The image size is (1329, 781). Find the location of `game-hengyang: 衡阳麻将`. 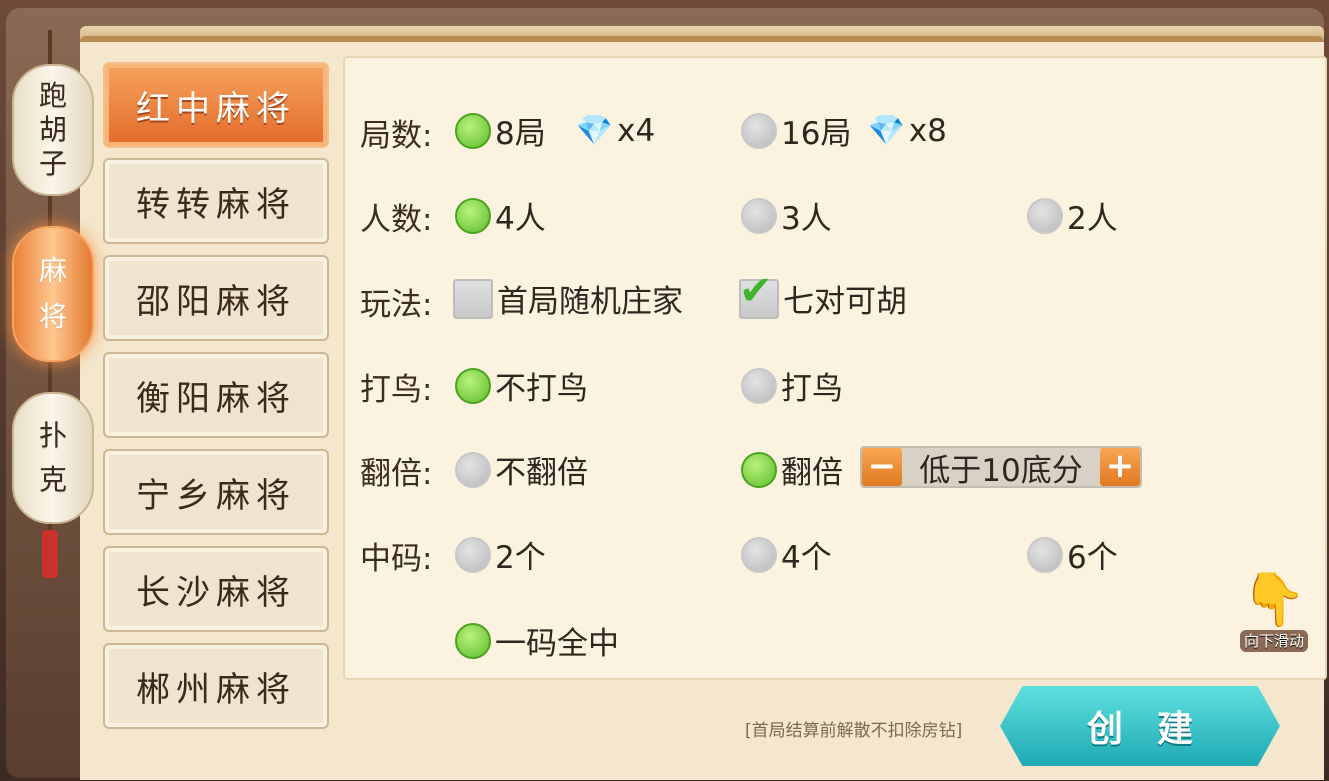

game-hengyang: 衡阳麻将 is located at coordinates (216, 395).